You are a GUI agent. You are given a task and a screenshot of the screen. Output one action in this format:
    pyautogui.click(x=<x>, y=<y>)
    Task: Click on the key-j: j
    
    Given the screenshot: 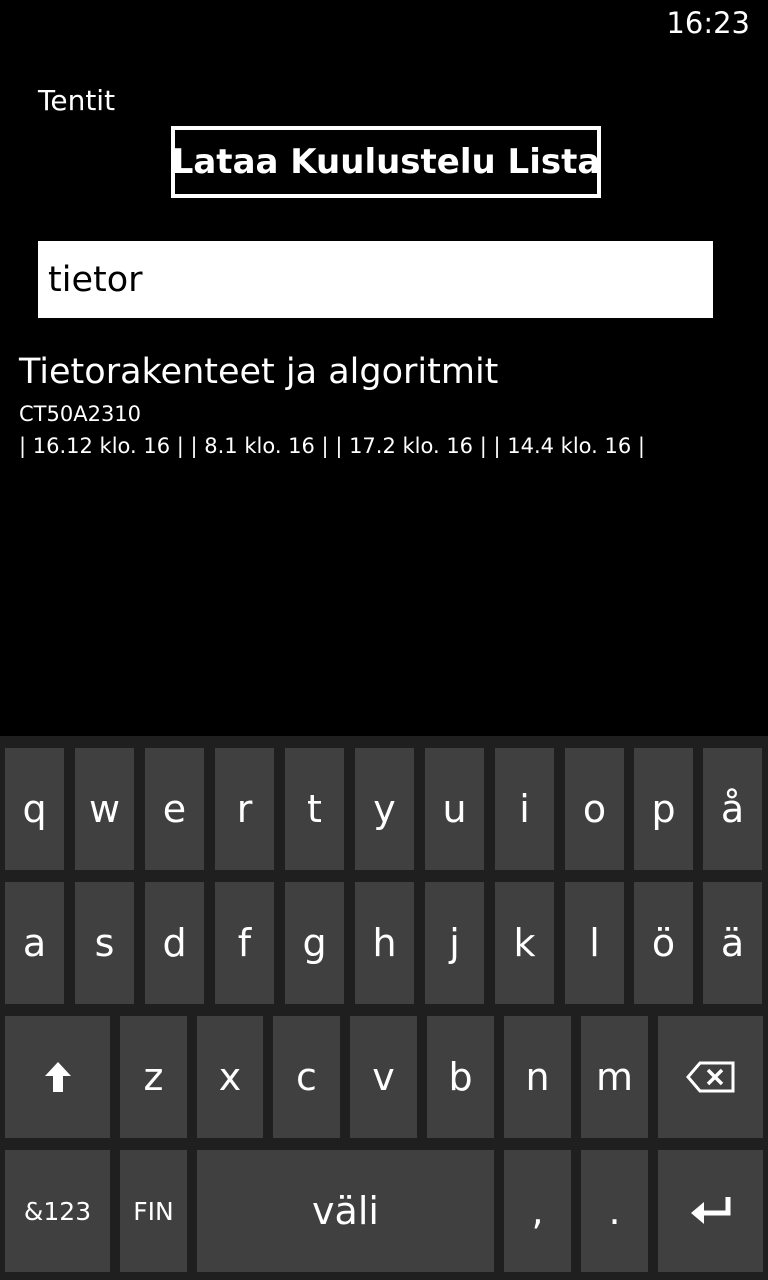 What is the action you would take?
    pyautogui.click(x=454, y=943)
    